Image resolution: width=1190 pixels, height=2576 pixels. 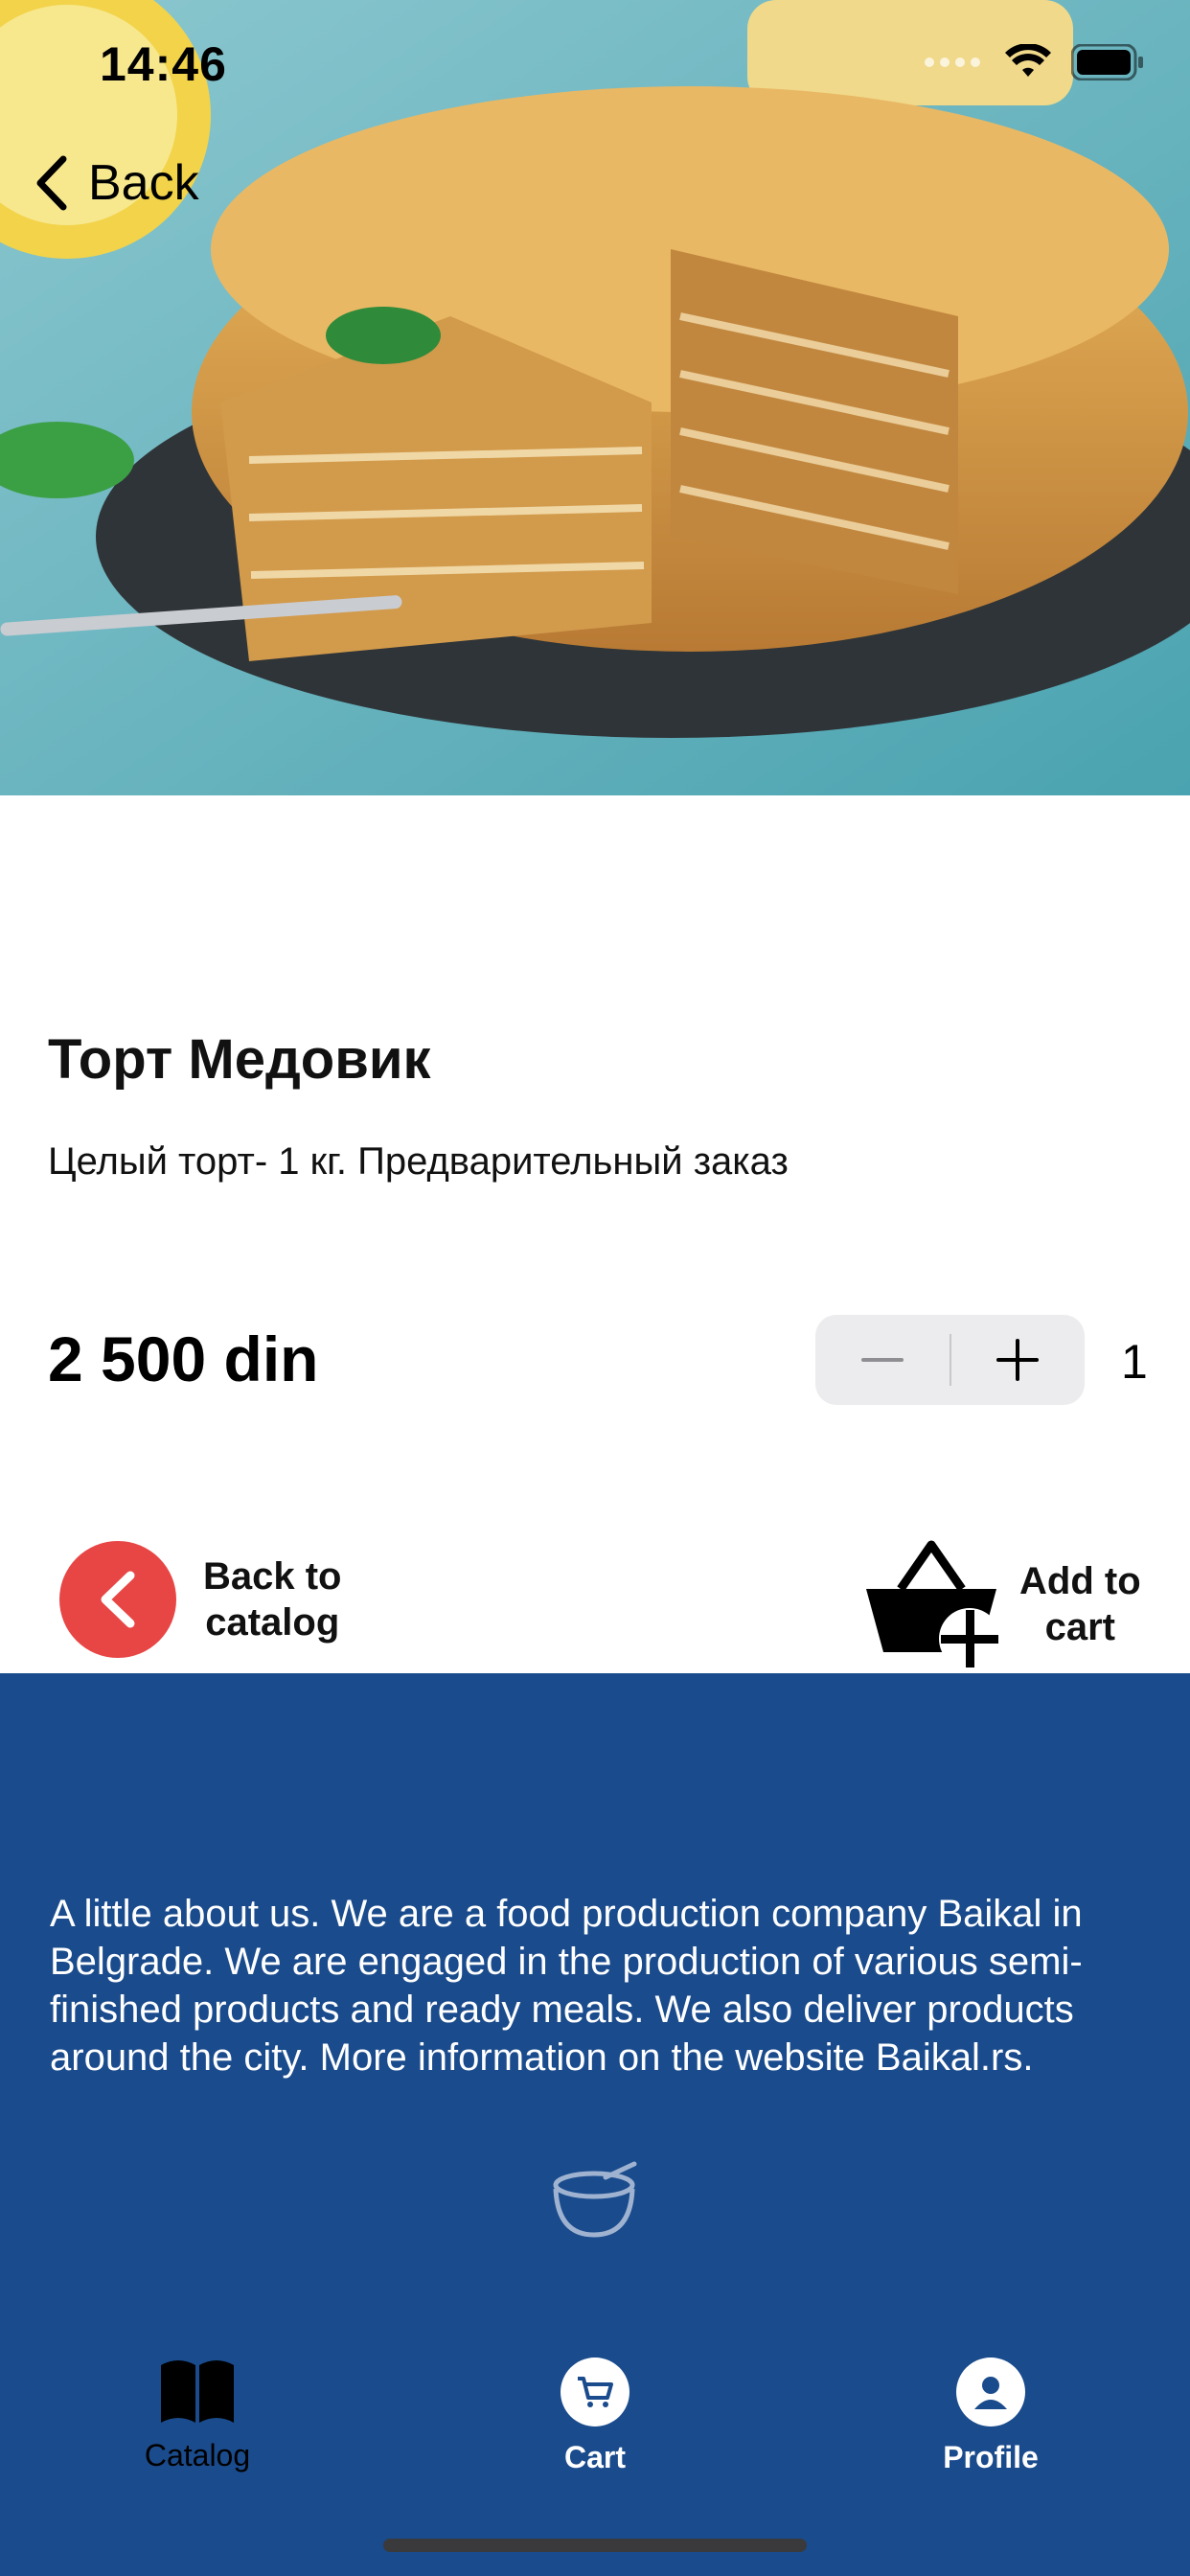 What do you see at coordinates (198, 2455) in the screenshot?
I see `tab-catalog-label: Catalog` at bounding box center [198, 2455].